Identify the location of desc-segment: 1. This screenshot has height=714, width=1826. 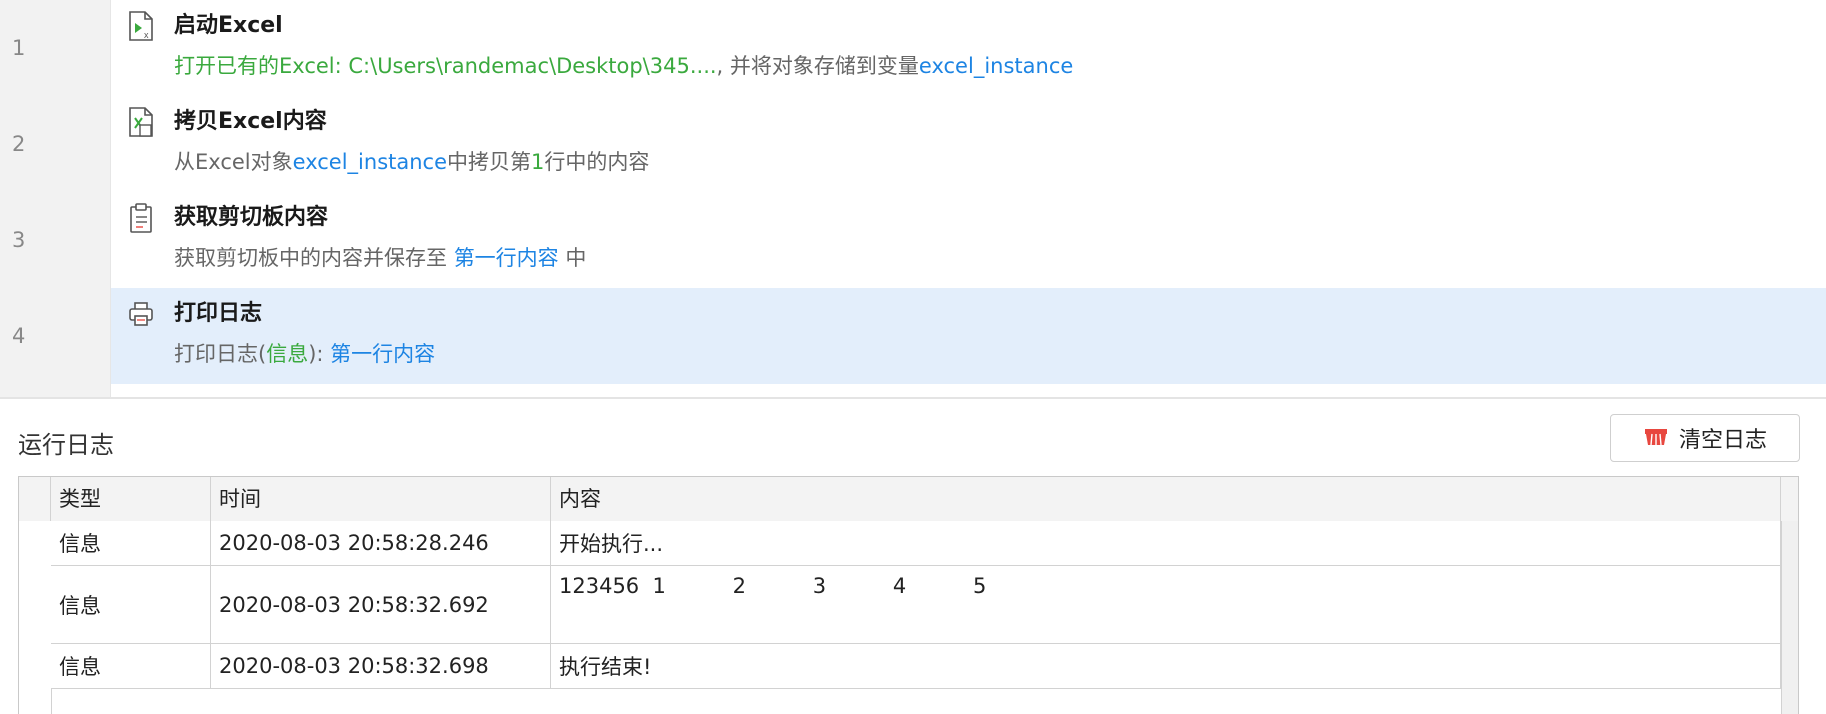
(538, 162).